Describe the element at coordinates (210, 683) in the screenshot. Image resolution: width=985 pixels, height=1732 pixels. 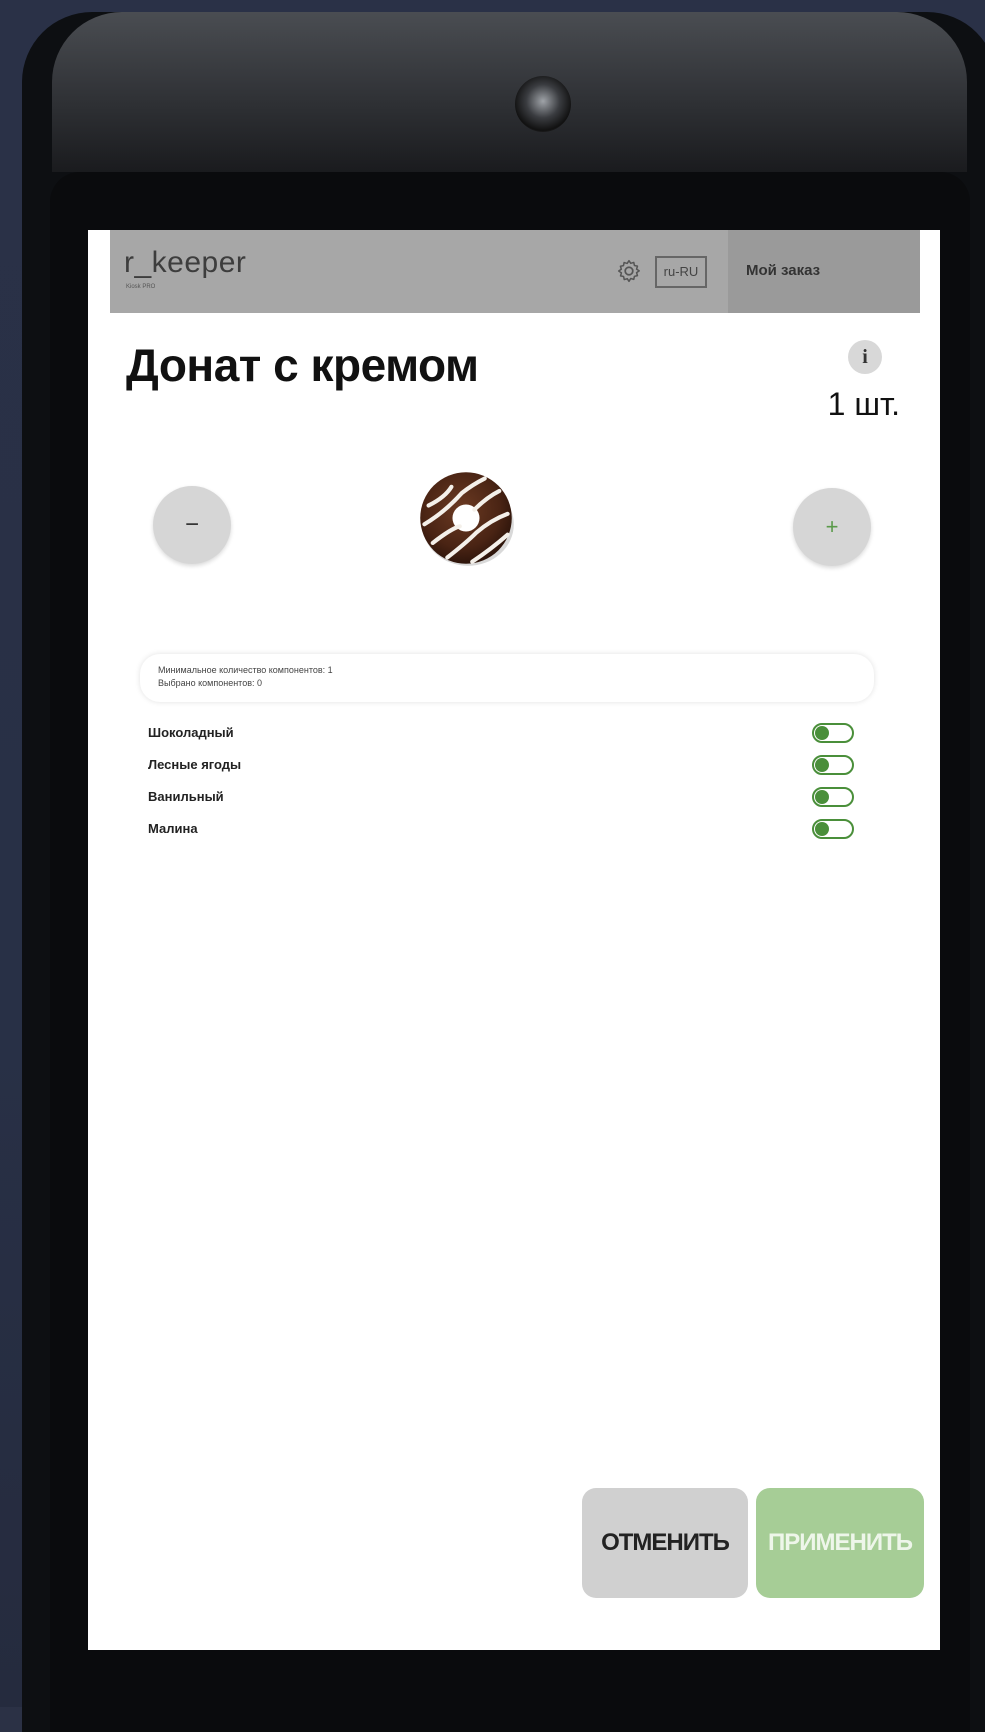
I see `selected-components-text: Выбрано компонентов: 0` at that location.